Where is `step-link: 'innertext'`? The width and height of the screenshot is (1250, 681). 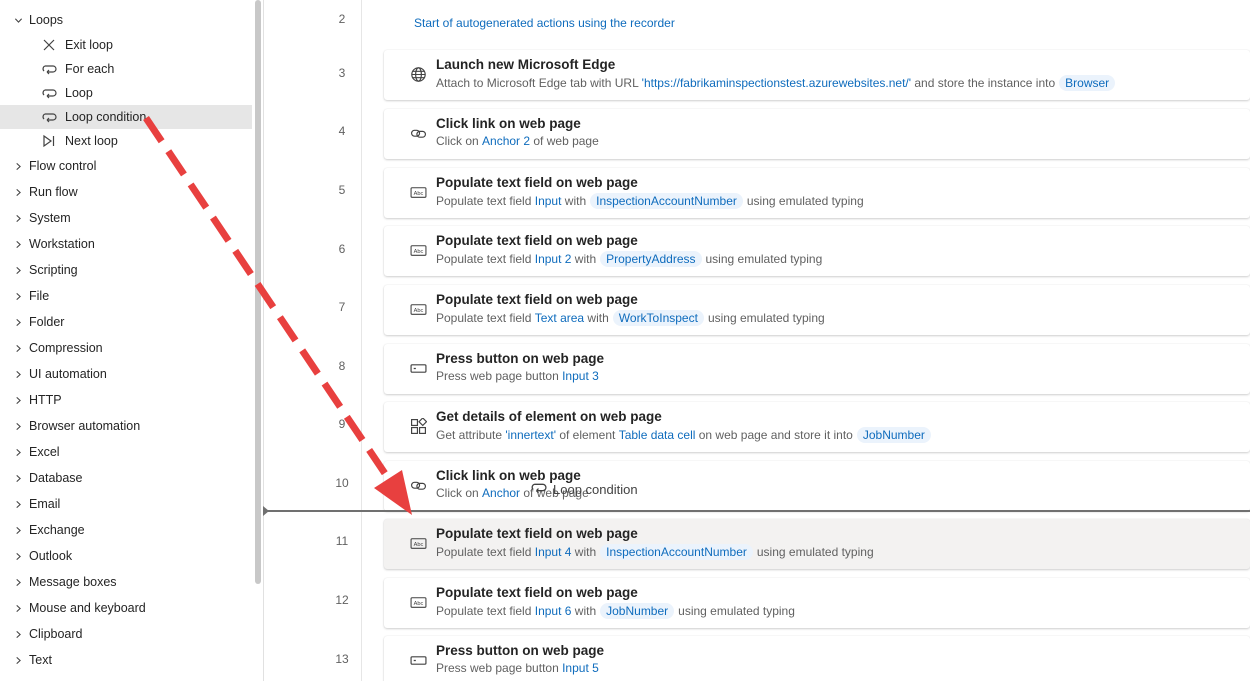
step-link: 'innertext' is located at coordinates (530, 435).